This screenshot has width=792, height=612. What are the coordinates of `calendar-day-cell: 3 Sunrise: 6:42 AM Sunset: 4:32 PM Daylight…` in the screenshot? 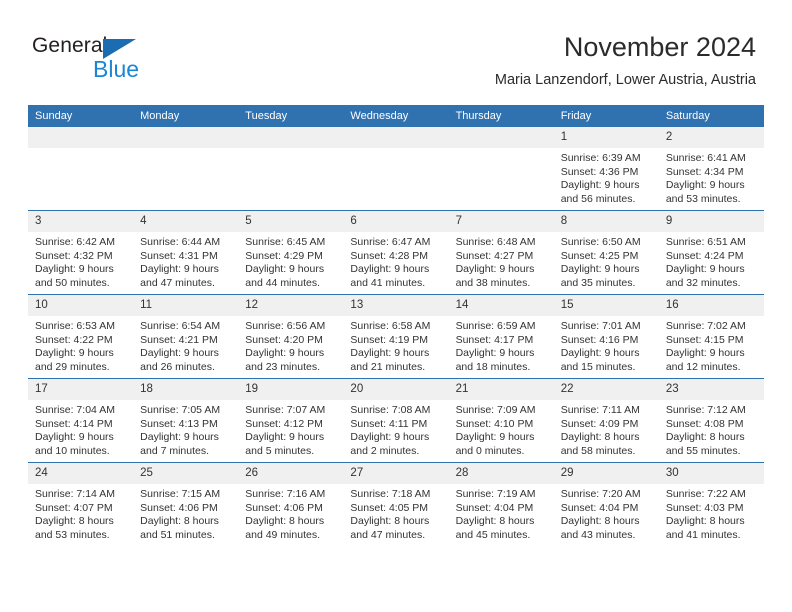 It's located at (81, 252).